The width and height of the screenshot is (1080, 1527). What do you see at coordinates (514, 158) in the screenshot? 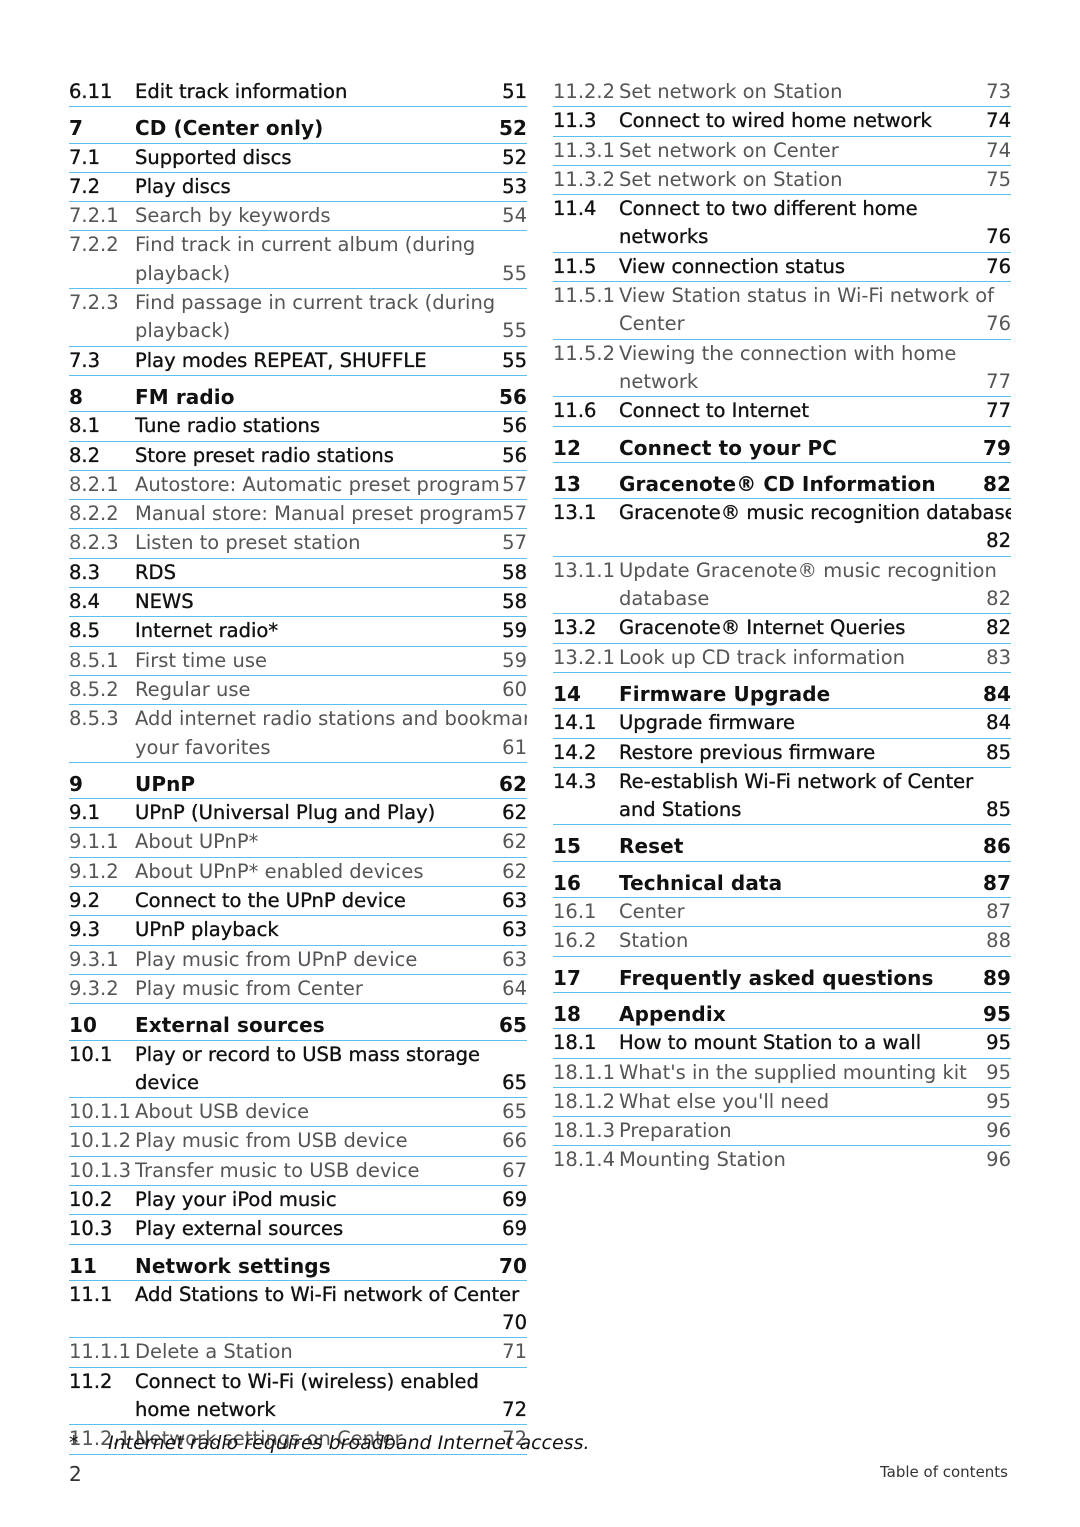
I see `toc-entry-page: 52` at bounding box center [514, 158].